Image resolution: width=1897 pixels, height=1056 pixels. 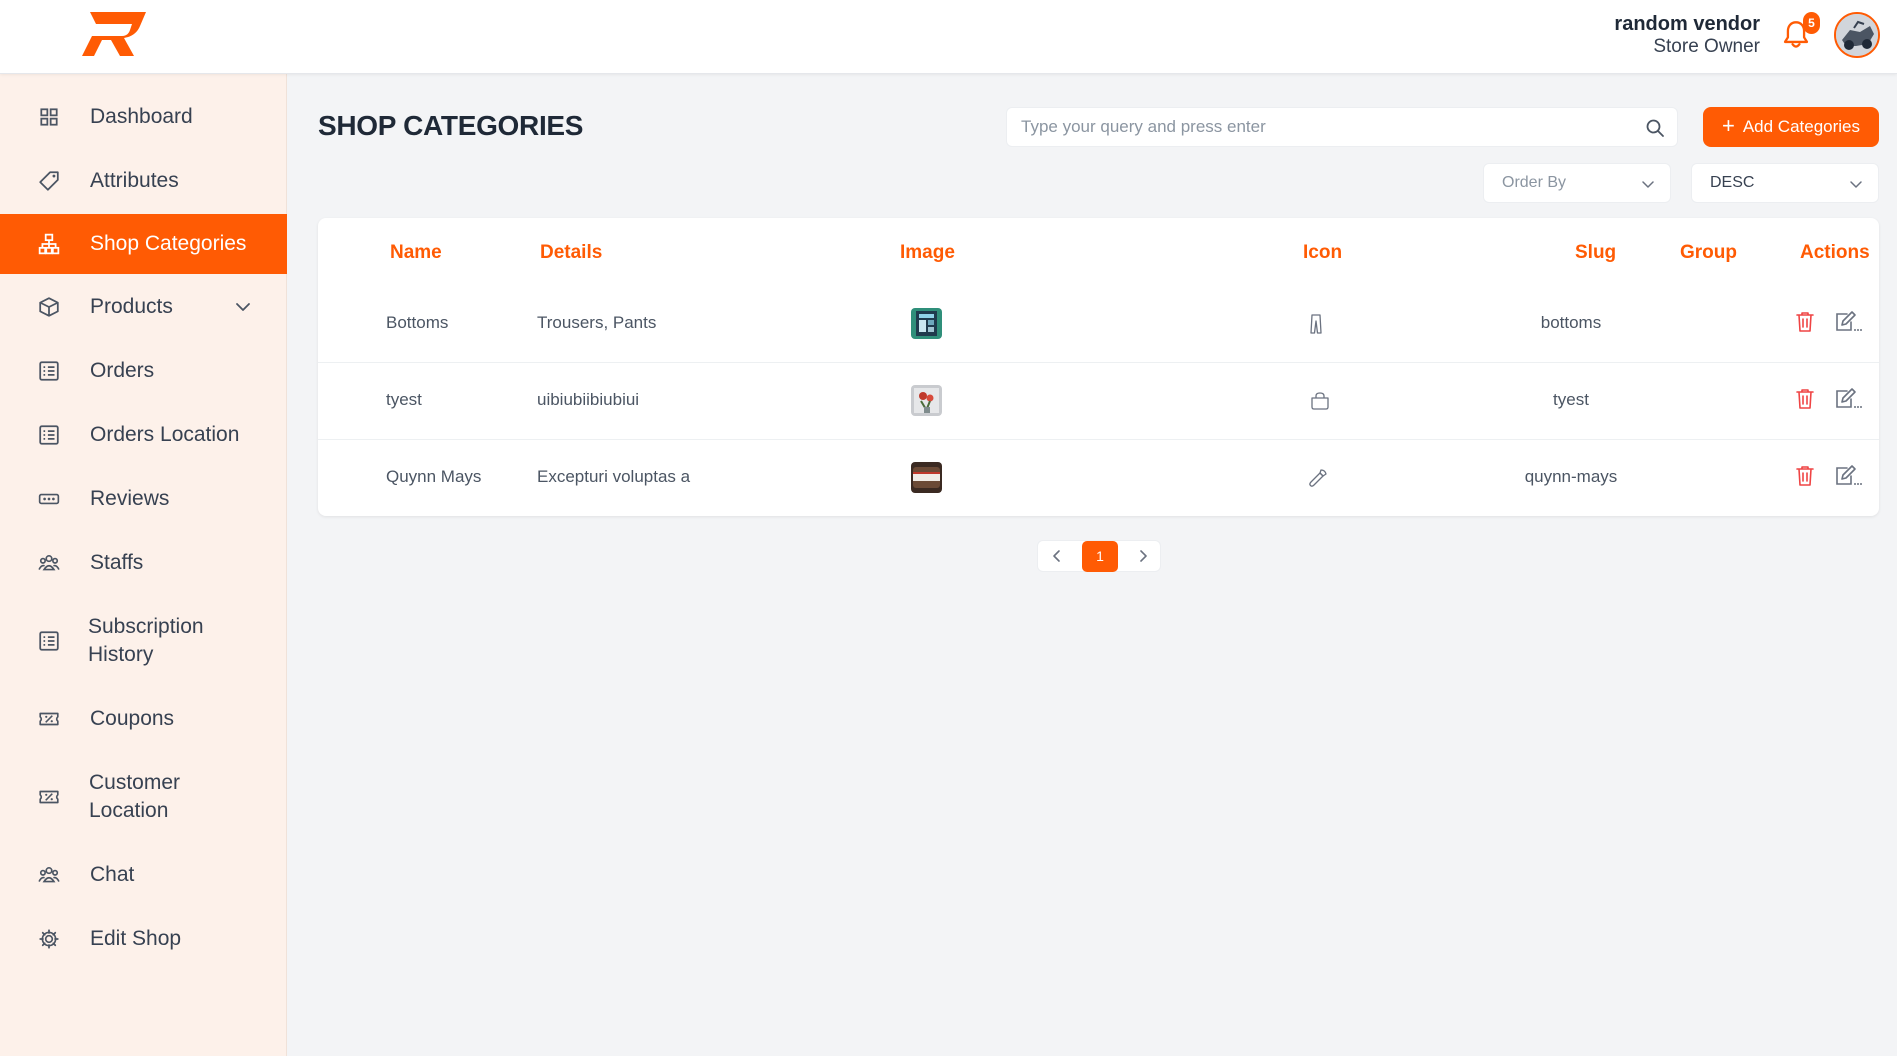 I want to click on table-row: tyest uibiubiibiubiui tyest, so click(x=1098, y=401).